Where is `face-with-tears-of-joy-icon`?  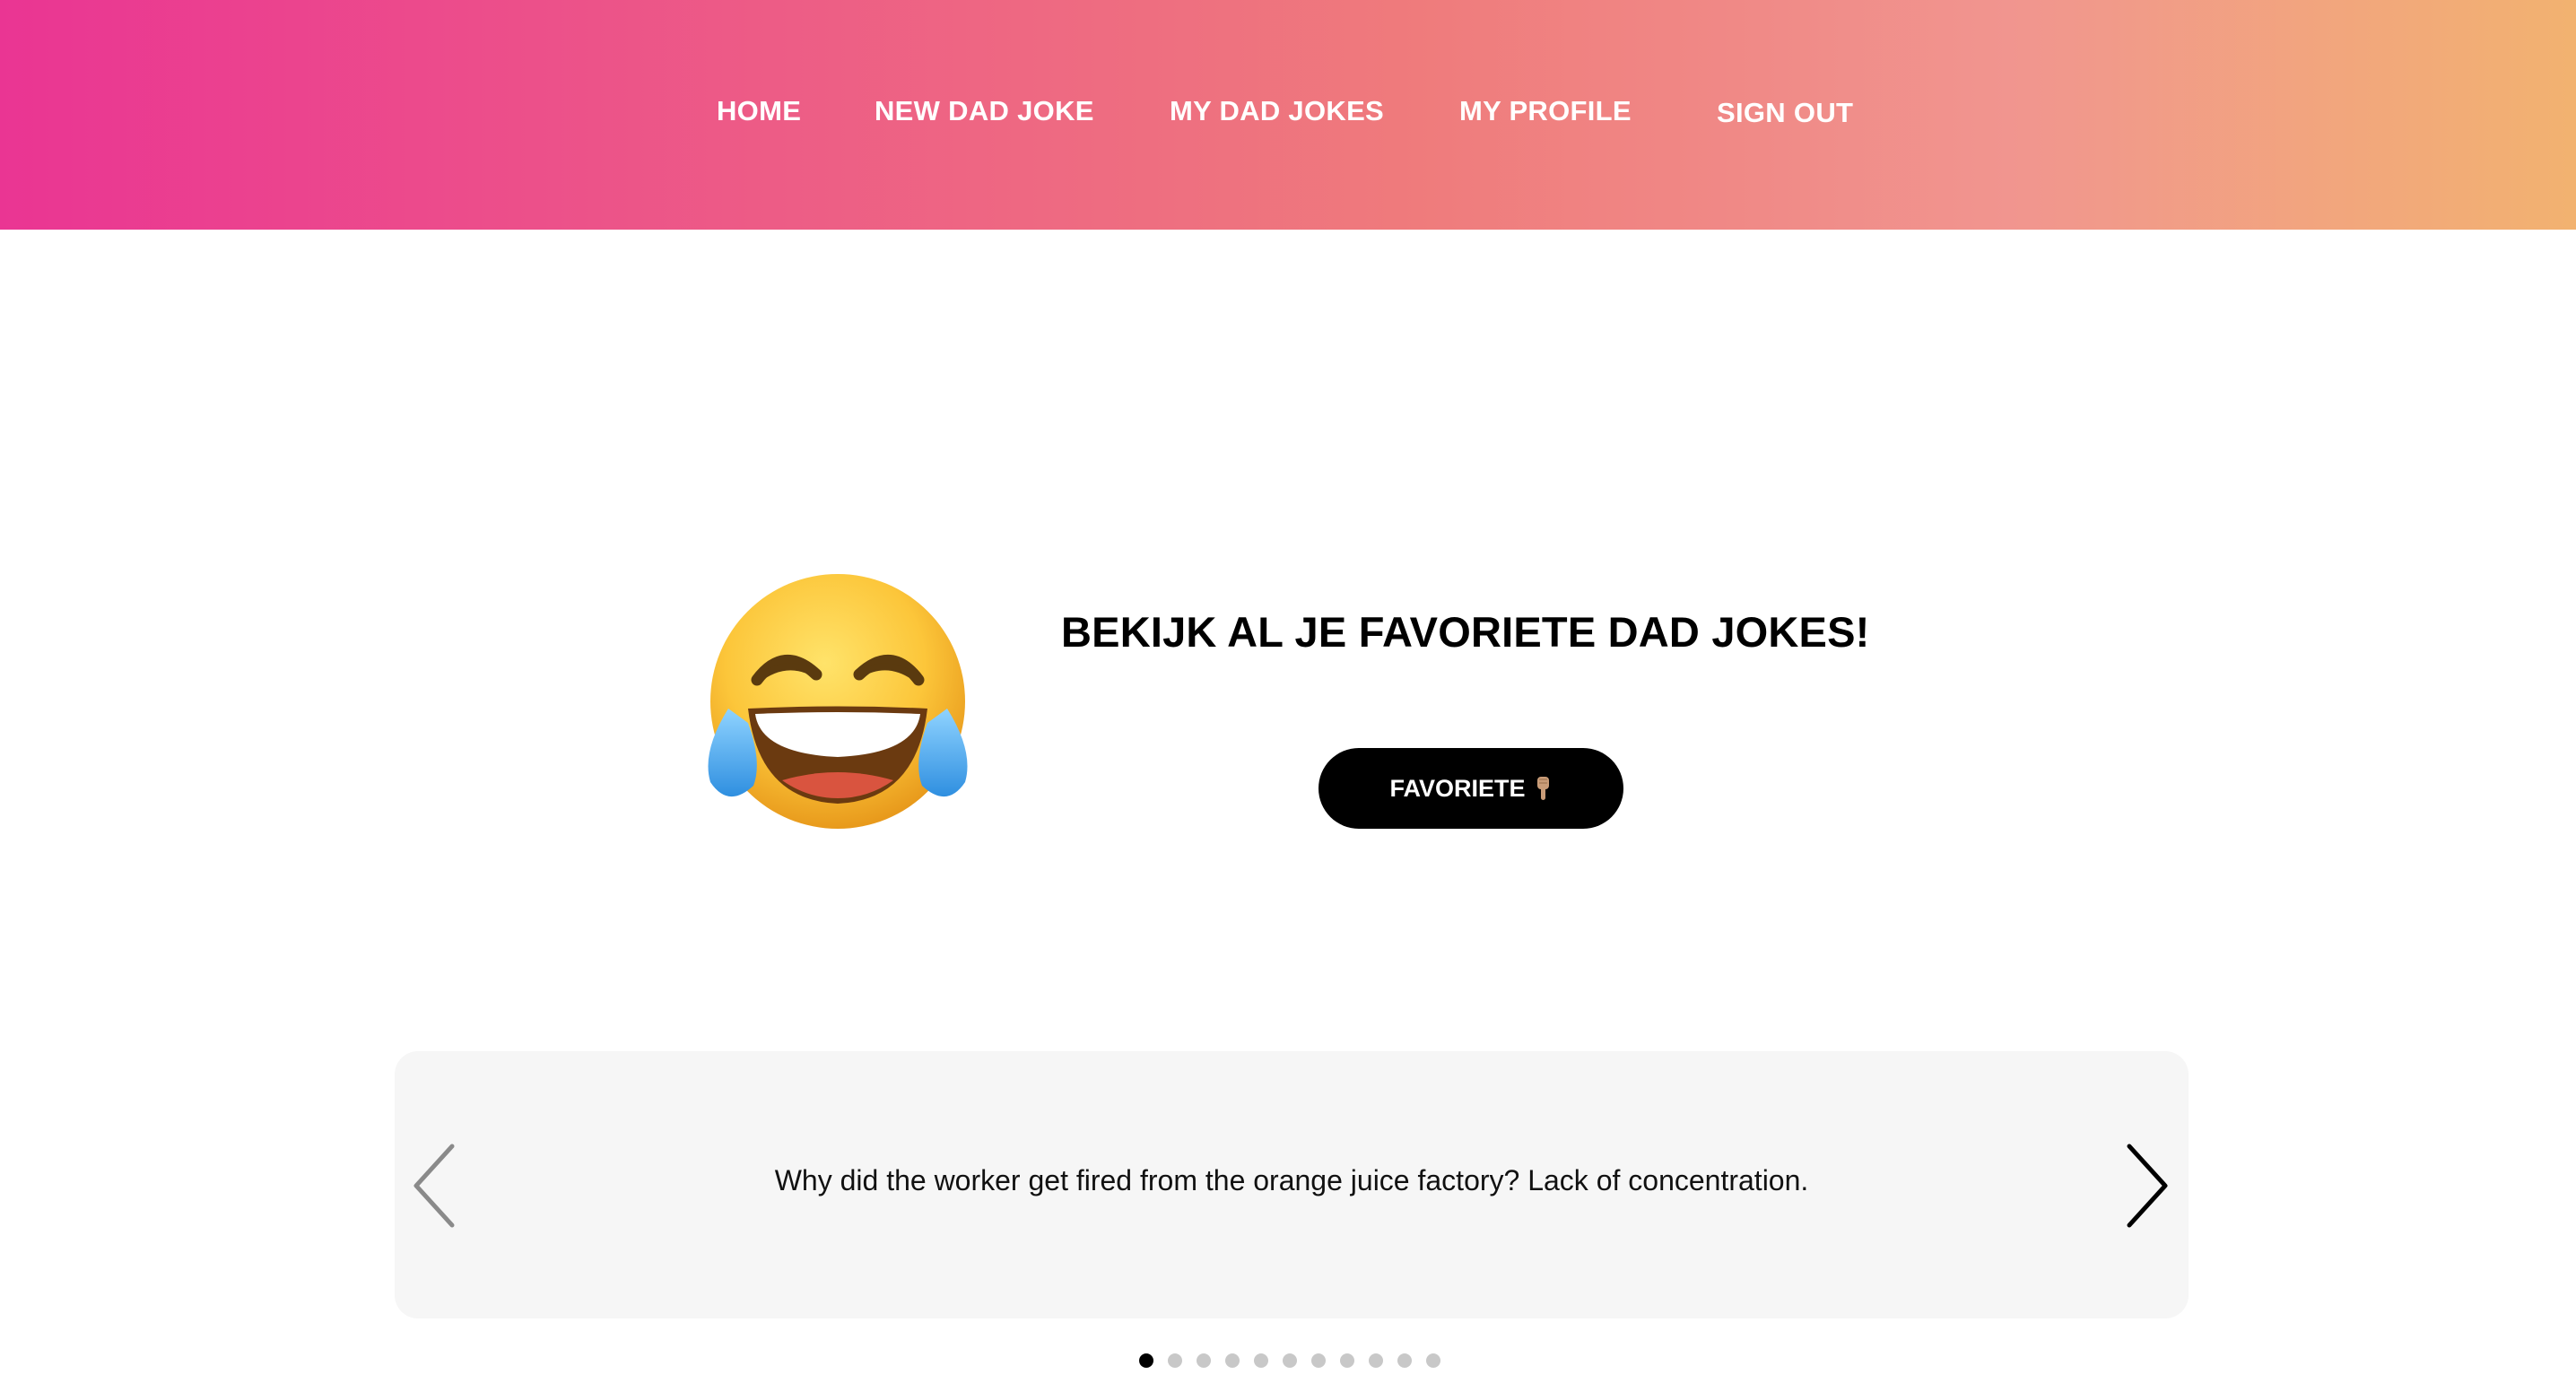
face-with-tears-of-joy-icon is located at coordinates (835, 704).